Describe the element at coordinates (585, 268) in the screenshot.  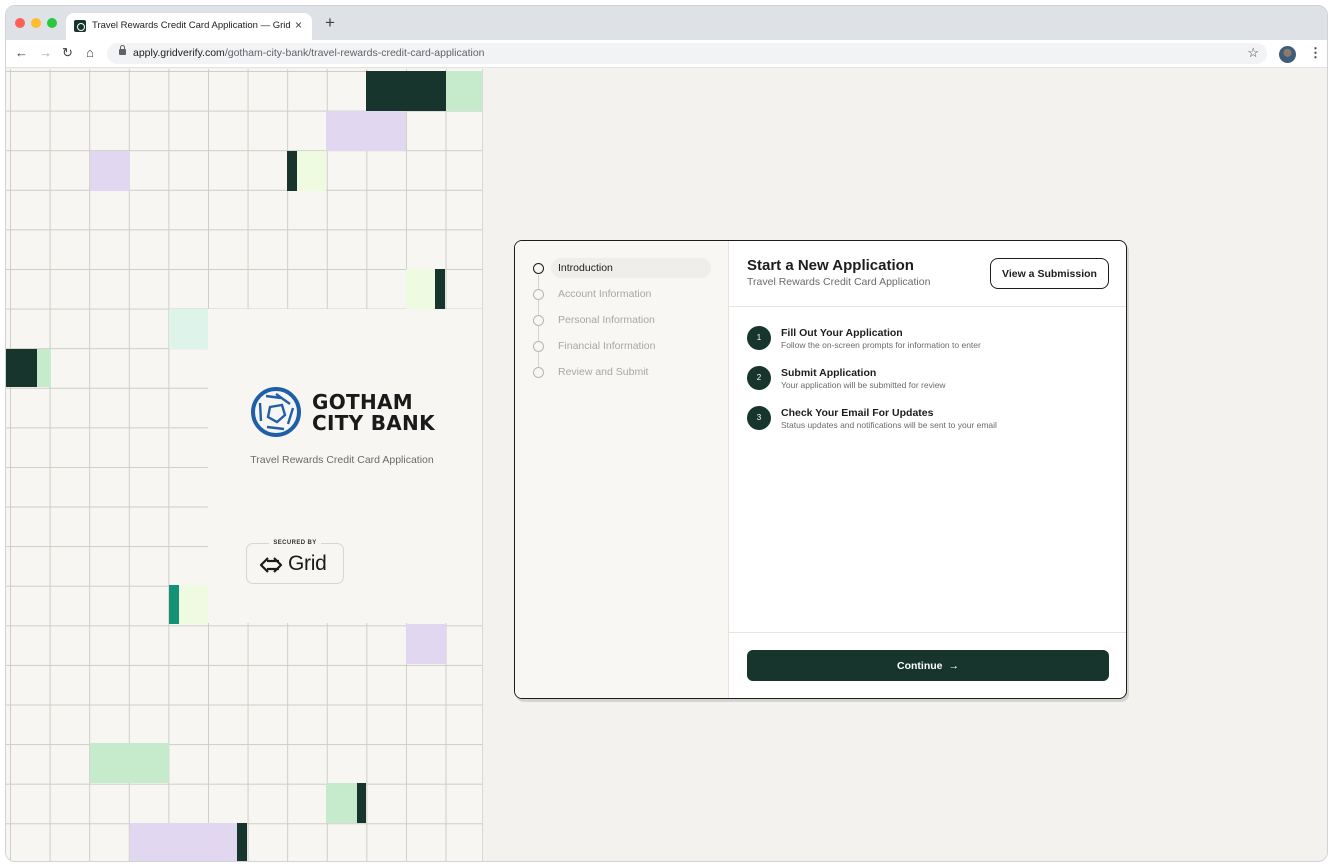
I see `step-label: Introduction` at that location.